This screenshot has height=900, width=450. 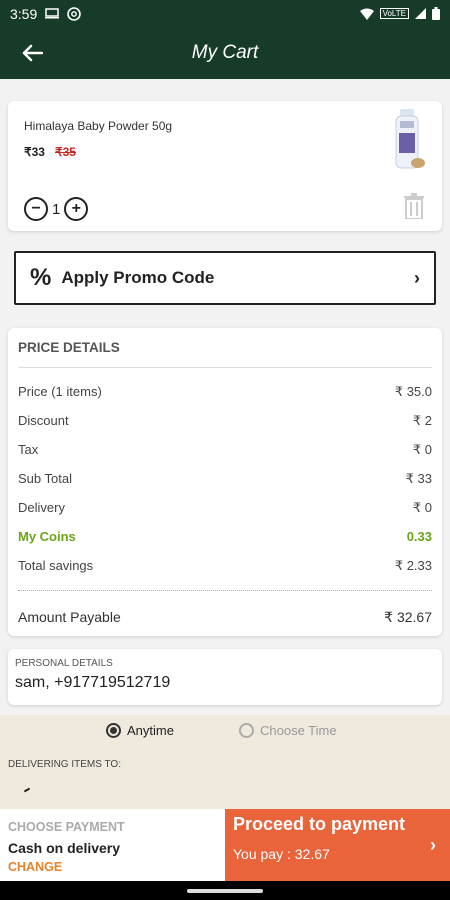 What do you see at coordinates (225, 278) in the screenshot?
I see `apply-promo-button: % Apply Promo Code ›` at bounding box center [225, 278].